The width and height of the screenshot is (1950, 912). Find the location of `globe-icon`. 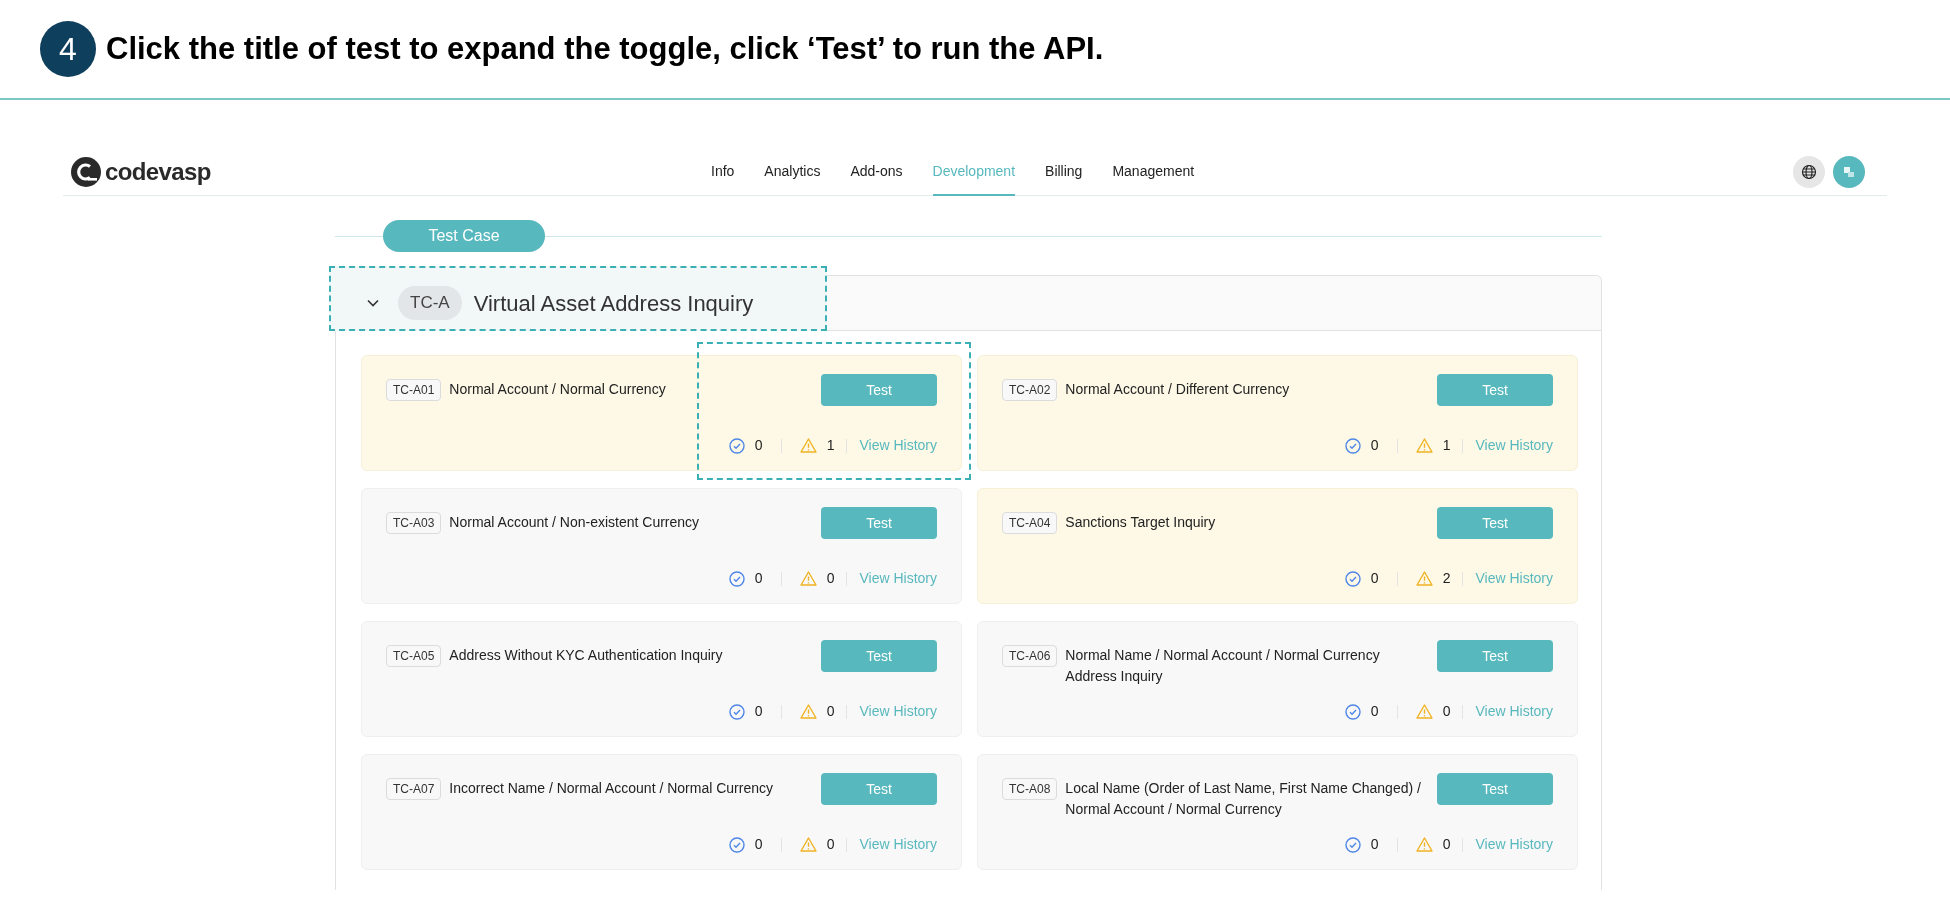

globe-icon is located at coordinates (1809, 171).